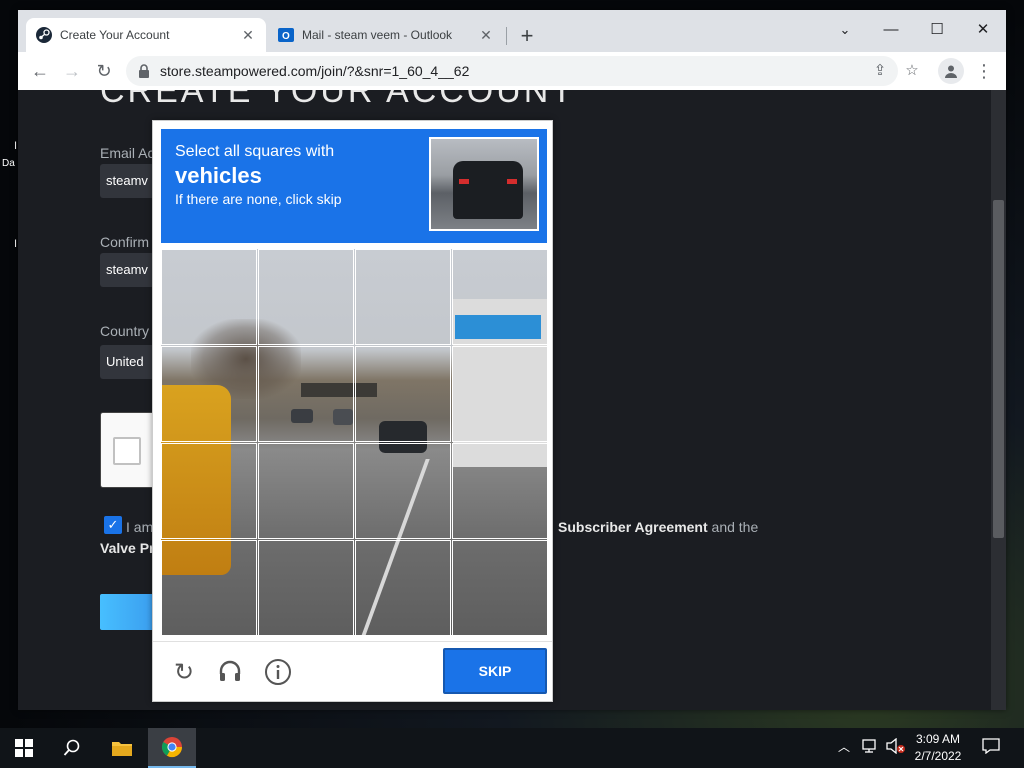 Image resolution: width=1024 pixels, height=768 pixels. I want to click on file-explorer-button, so click(122, 748).